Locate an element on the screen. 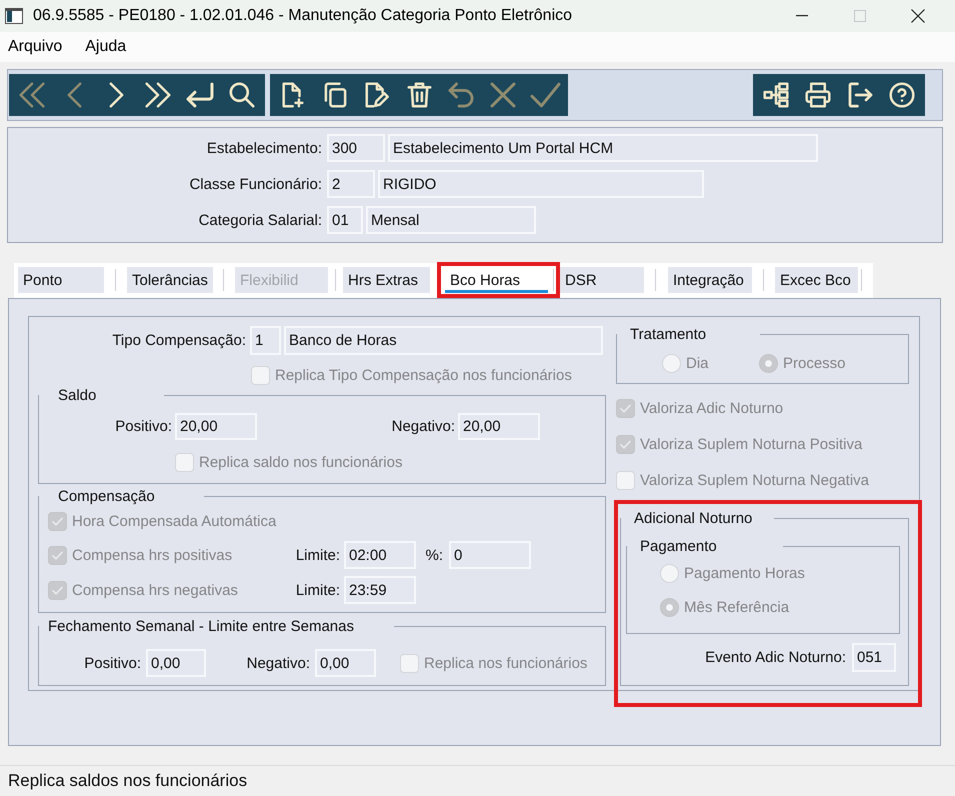  status-text: Replica saldos nos funcionários is located at coordinates (128, 781).